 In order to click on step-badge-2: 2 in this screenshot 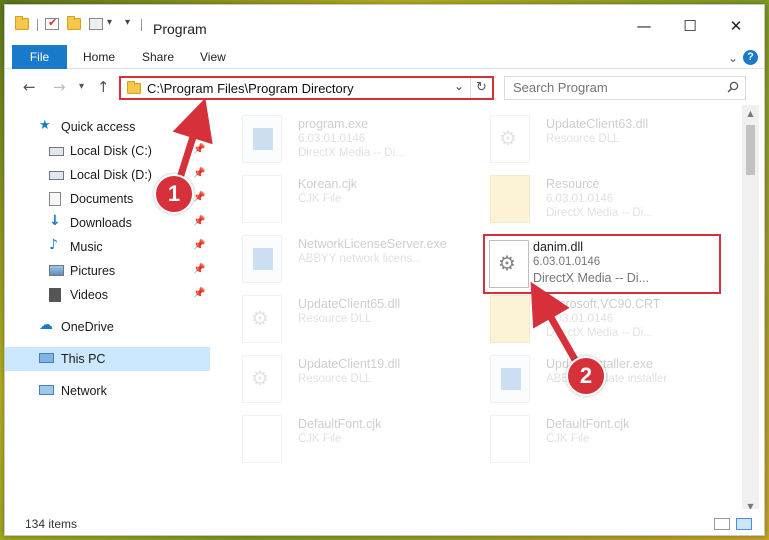, I will do `click(586, 376)`.